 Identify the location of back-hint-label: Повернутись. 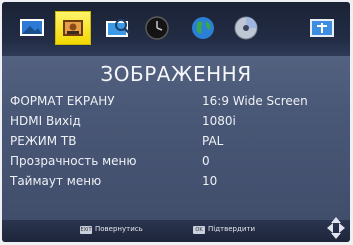
(119, 229).